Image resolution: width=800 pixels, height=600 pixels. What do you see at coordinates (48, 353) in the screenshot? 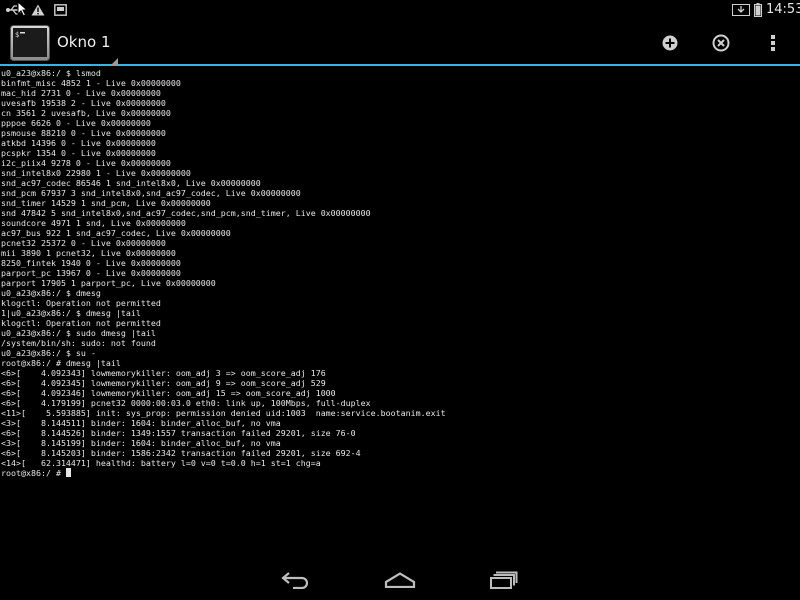
I see `terminal-line: u0_a23@x86:/ $ su -` at bounding box center [48, 353].